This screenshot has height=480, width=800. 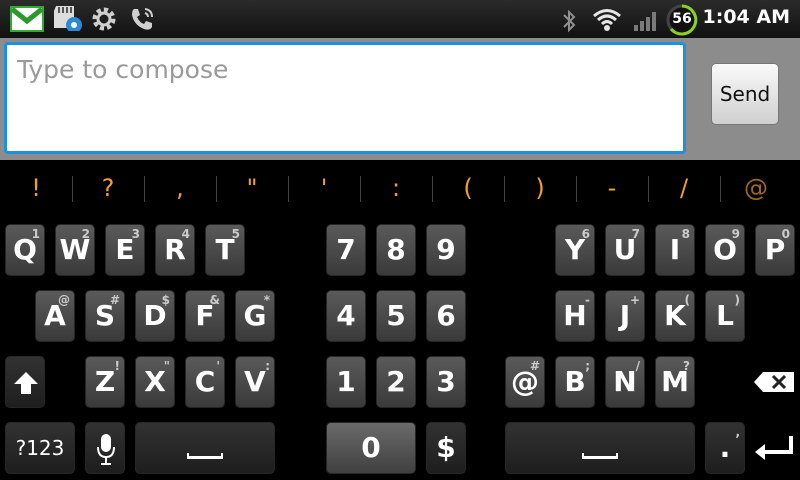 I want to click on battery-level: 56, so click(x=682, y=19).